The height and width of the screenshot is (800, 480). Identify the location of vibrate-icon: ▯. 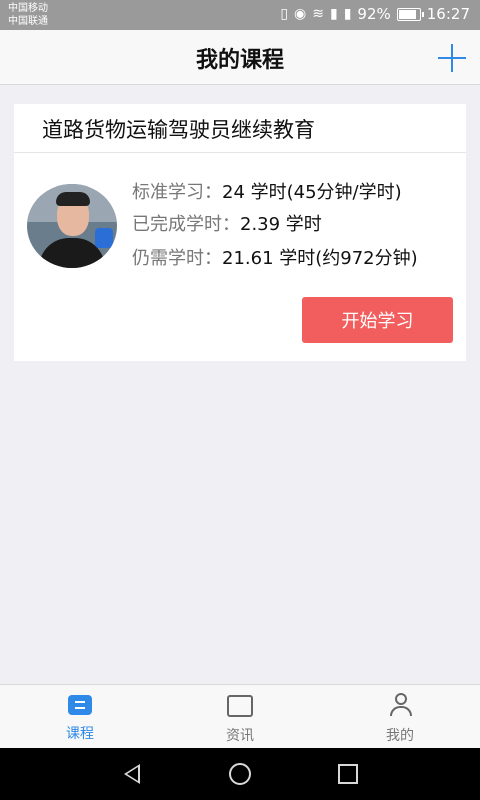
(284, 14).